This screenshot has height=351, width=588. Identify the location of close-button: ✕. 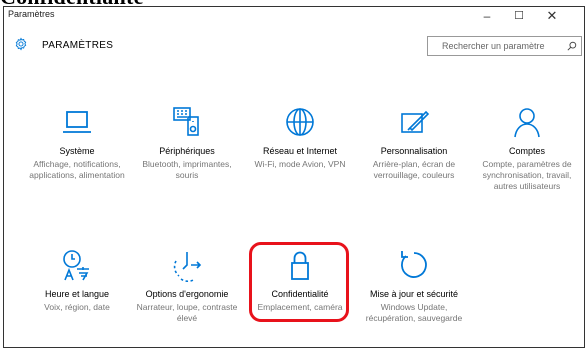
(552, 17).